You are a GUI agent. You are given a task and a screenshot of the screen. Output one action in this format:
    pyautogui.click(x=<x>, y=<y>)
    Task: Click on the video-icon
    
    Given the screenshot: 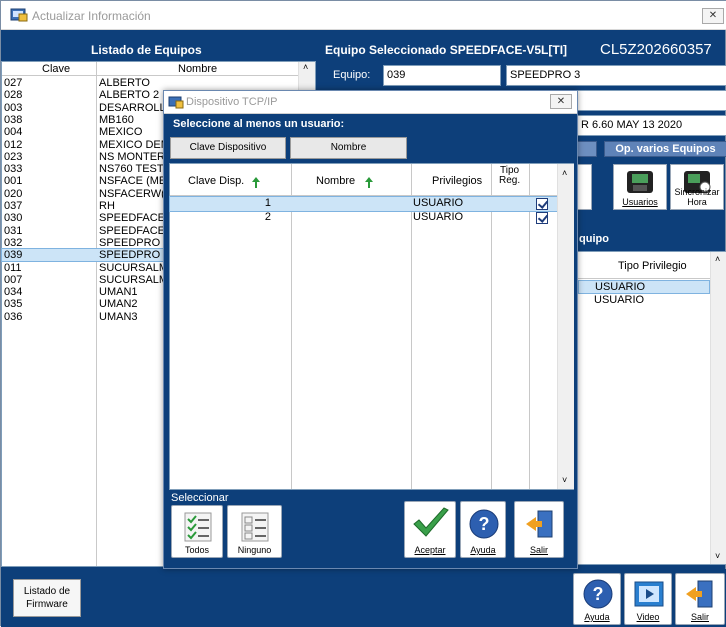 What is the action you would take?
    pyautogui.click(x=649, y=594)
    